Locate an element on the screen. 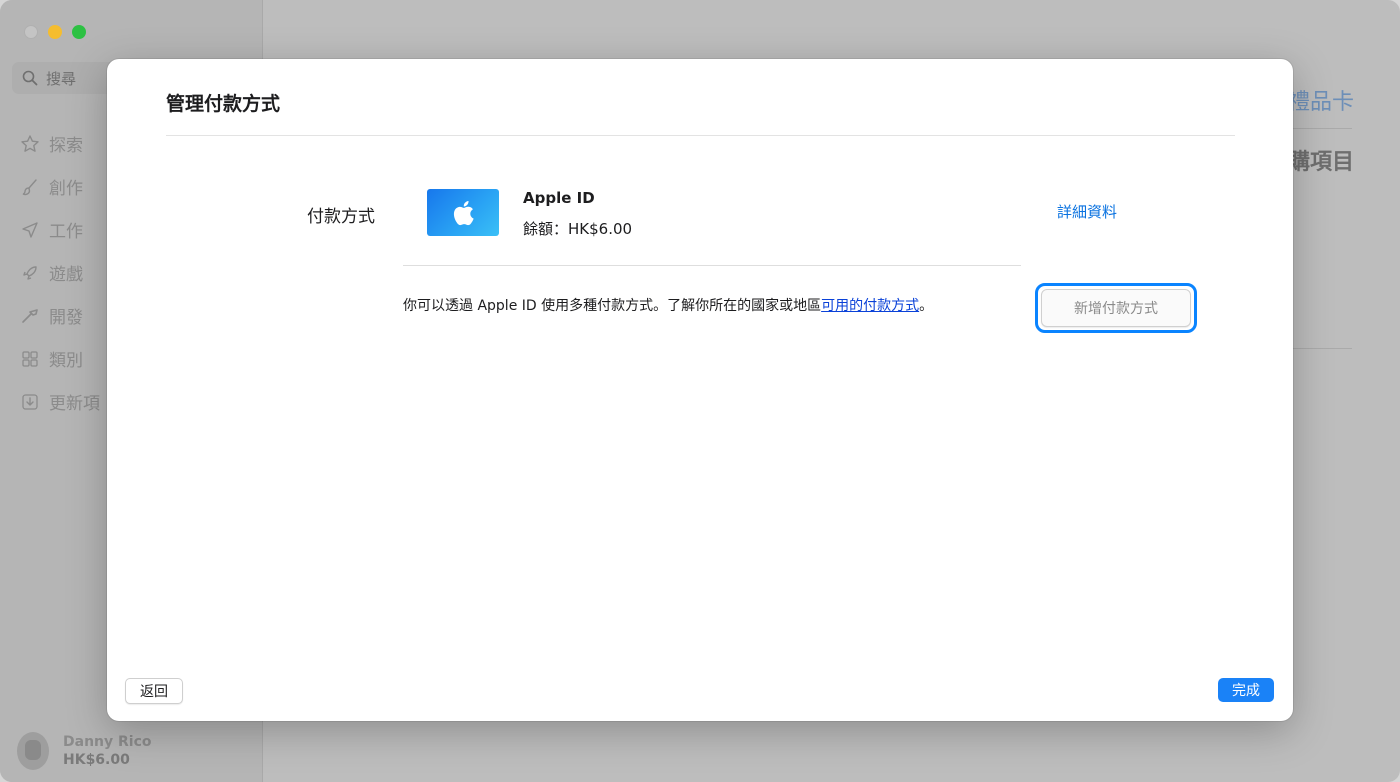  sidebar-item-label: 更新項 is located at coordinates (74, 404).